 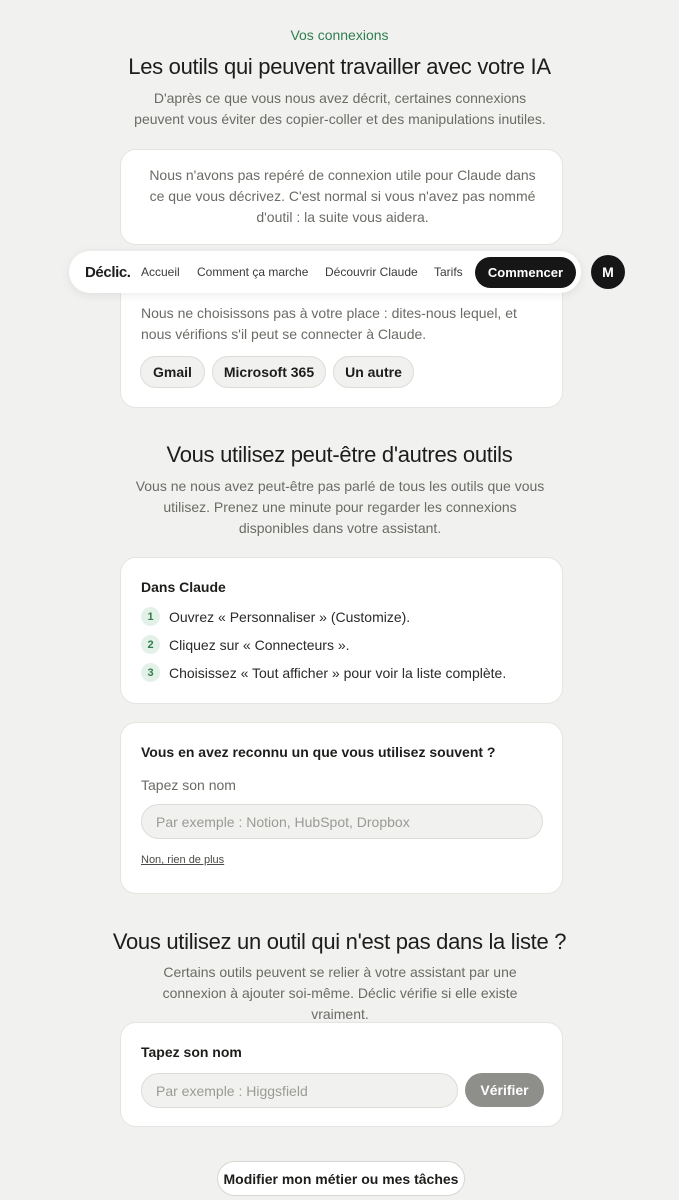 What do you see at coordinates (252, 272) in the screenshot?
I see `nav-link-comment-ca-marche: Comment ça marche` at bounding box center [252, 272].